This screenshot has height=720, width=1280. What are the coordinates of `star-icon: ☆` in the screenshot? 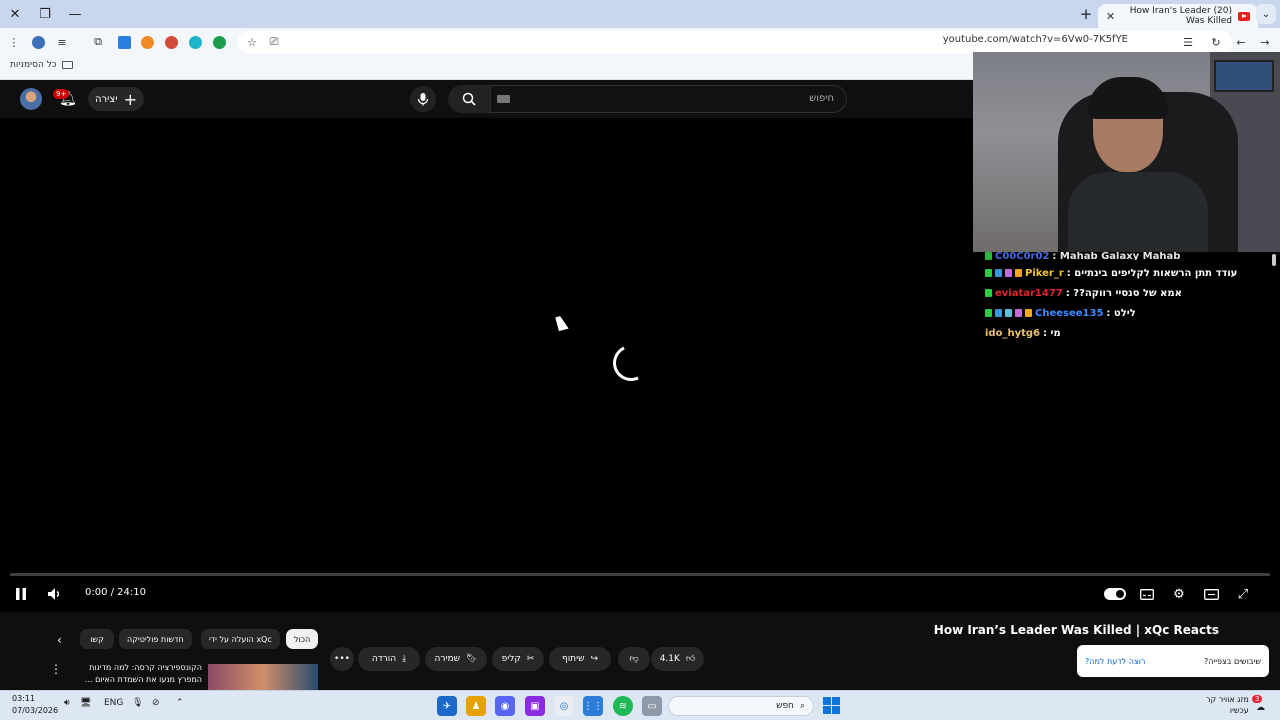 It's located at (252, 42).